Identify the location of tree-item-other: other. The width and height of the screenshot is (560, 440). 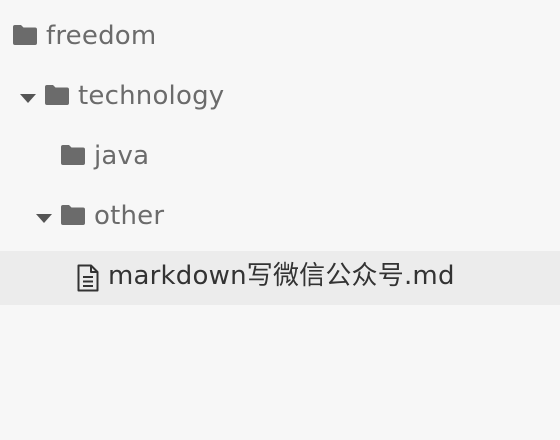
(280, 218).